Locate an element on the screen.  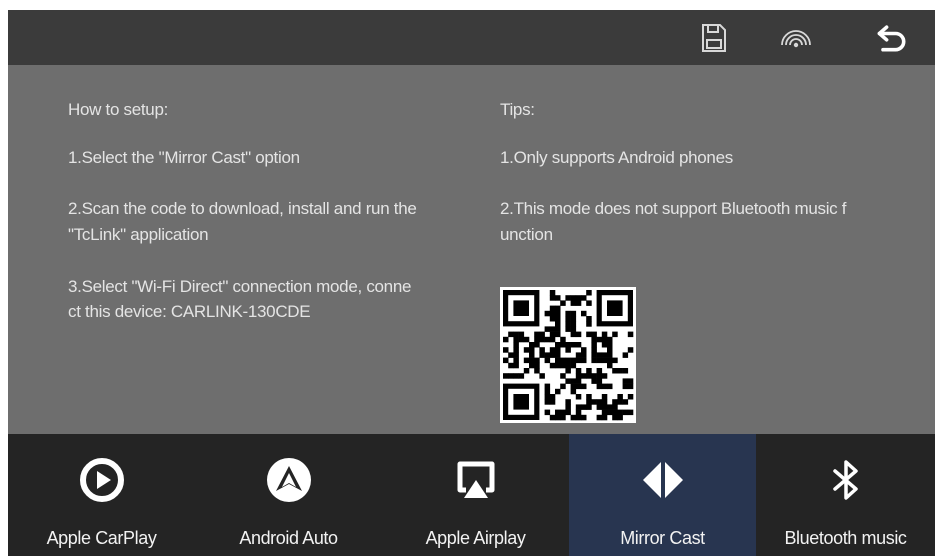
setup-step-2-line-2: "TcLink" application is located at coordinates (138, 234).